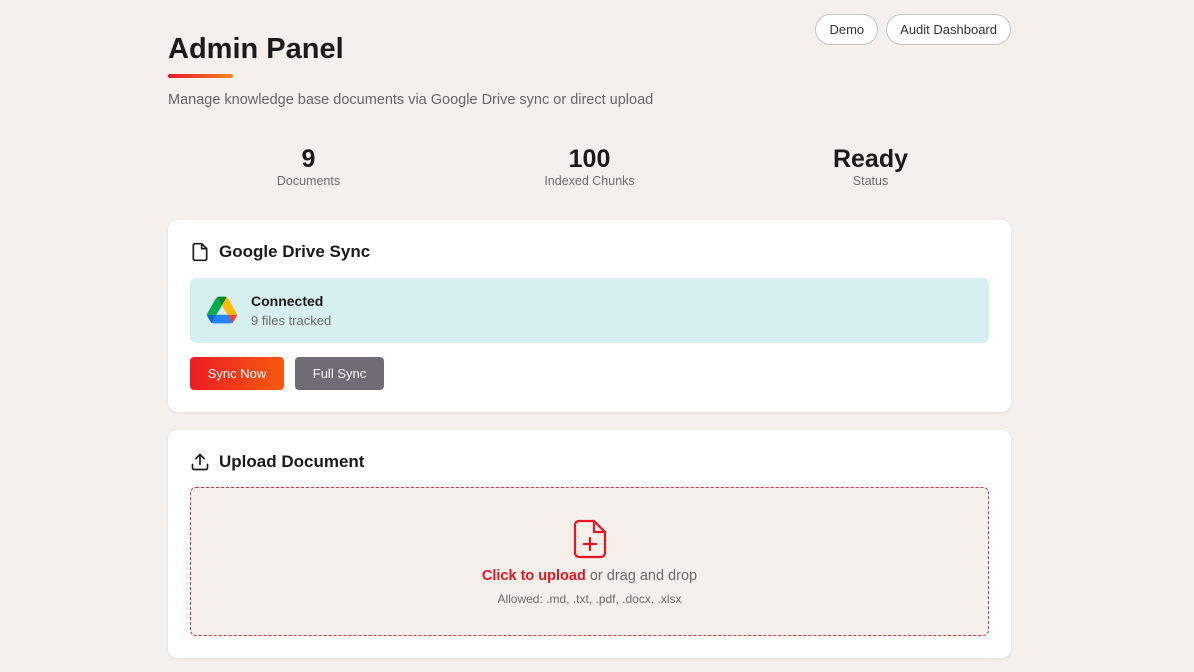 This screenshot has width=1194, height=672. What do you see at coordinates (308, 181) in the screenshot?
I see `stat-label: Documents` at bounding box center [308, 181].